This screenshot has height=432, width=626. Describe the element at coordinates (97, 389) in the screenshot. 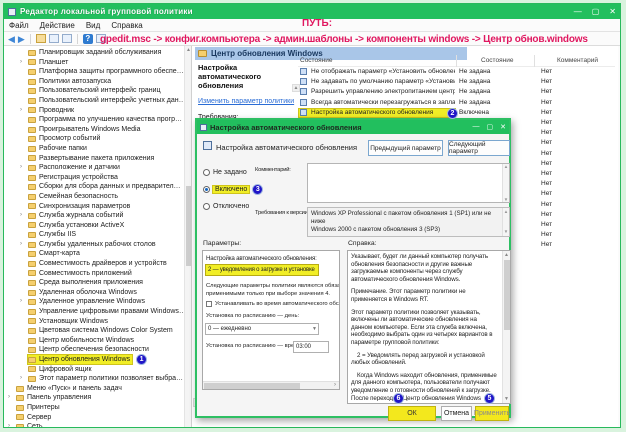

I see `tree-item: Меню «Пуск» и панель задач` at that location.